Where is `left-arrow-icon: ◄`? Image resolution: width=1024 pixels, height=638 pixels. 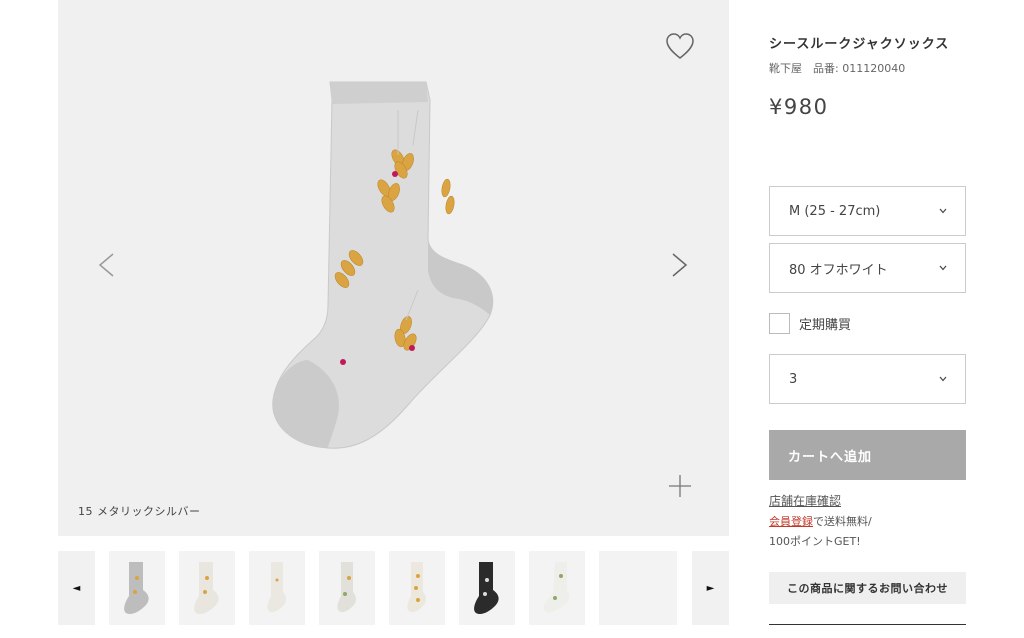
left-arrow-icon: ◄ is located at coordinates (76, 588).